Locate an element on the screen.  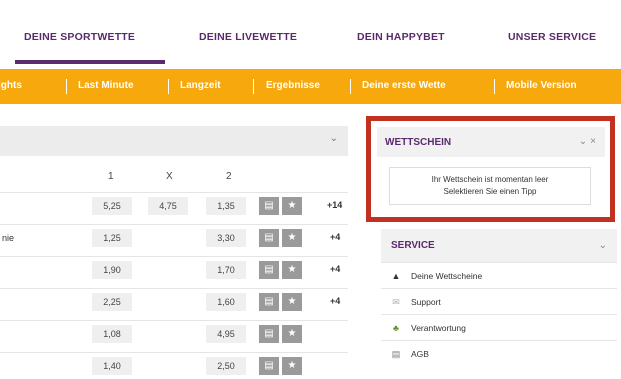
nav-unser-service: UNSER SERVICE is located at coordinates (552, 37).